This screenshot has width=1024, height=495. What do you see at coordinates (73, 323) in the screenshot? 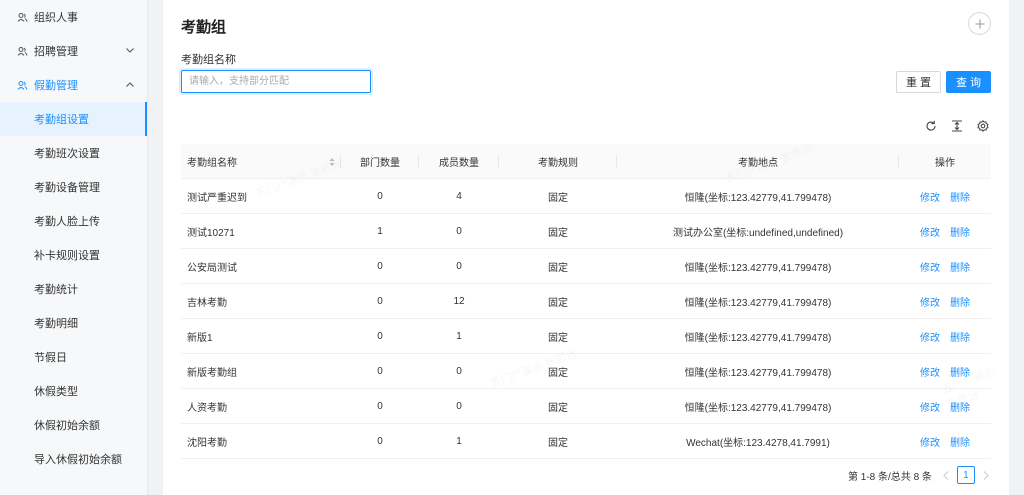
I see `sidebar-item-detail: 考勤明细` at bounding box center [73, 323].